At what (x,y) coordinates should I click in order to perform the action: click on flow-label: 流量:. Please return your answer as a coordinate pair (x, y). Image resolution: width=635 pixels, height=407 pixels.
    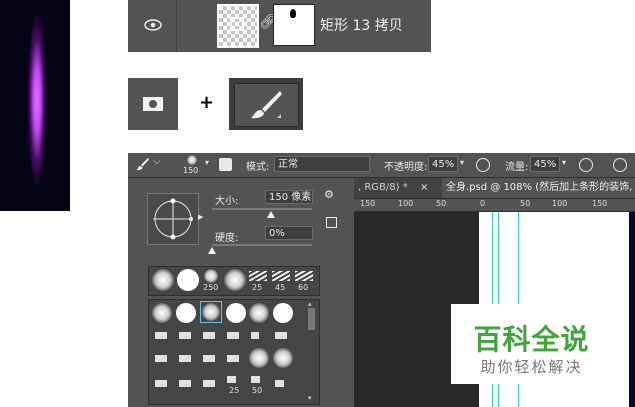
    Looking at the image, I should click on (517, 167).